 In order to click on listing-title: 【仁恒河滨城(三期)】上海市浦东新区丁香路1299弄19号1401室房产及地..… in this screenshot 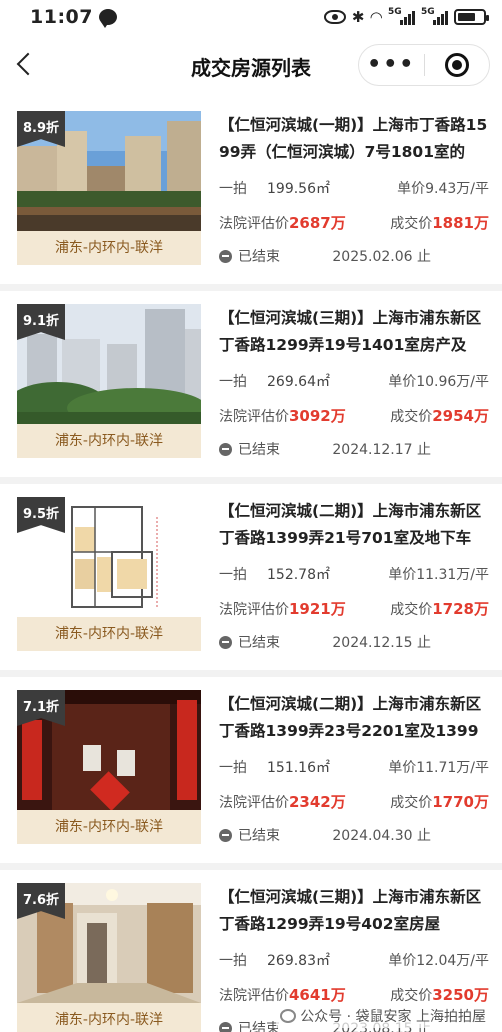, I will do `click(350, 331)`.